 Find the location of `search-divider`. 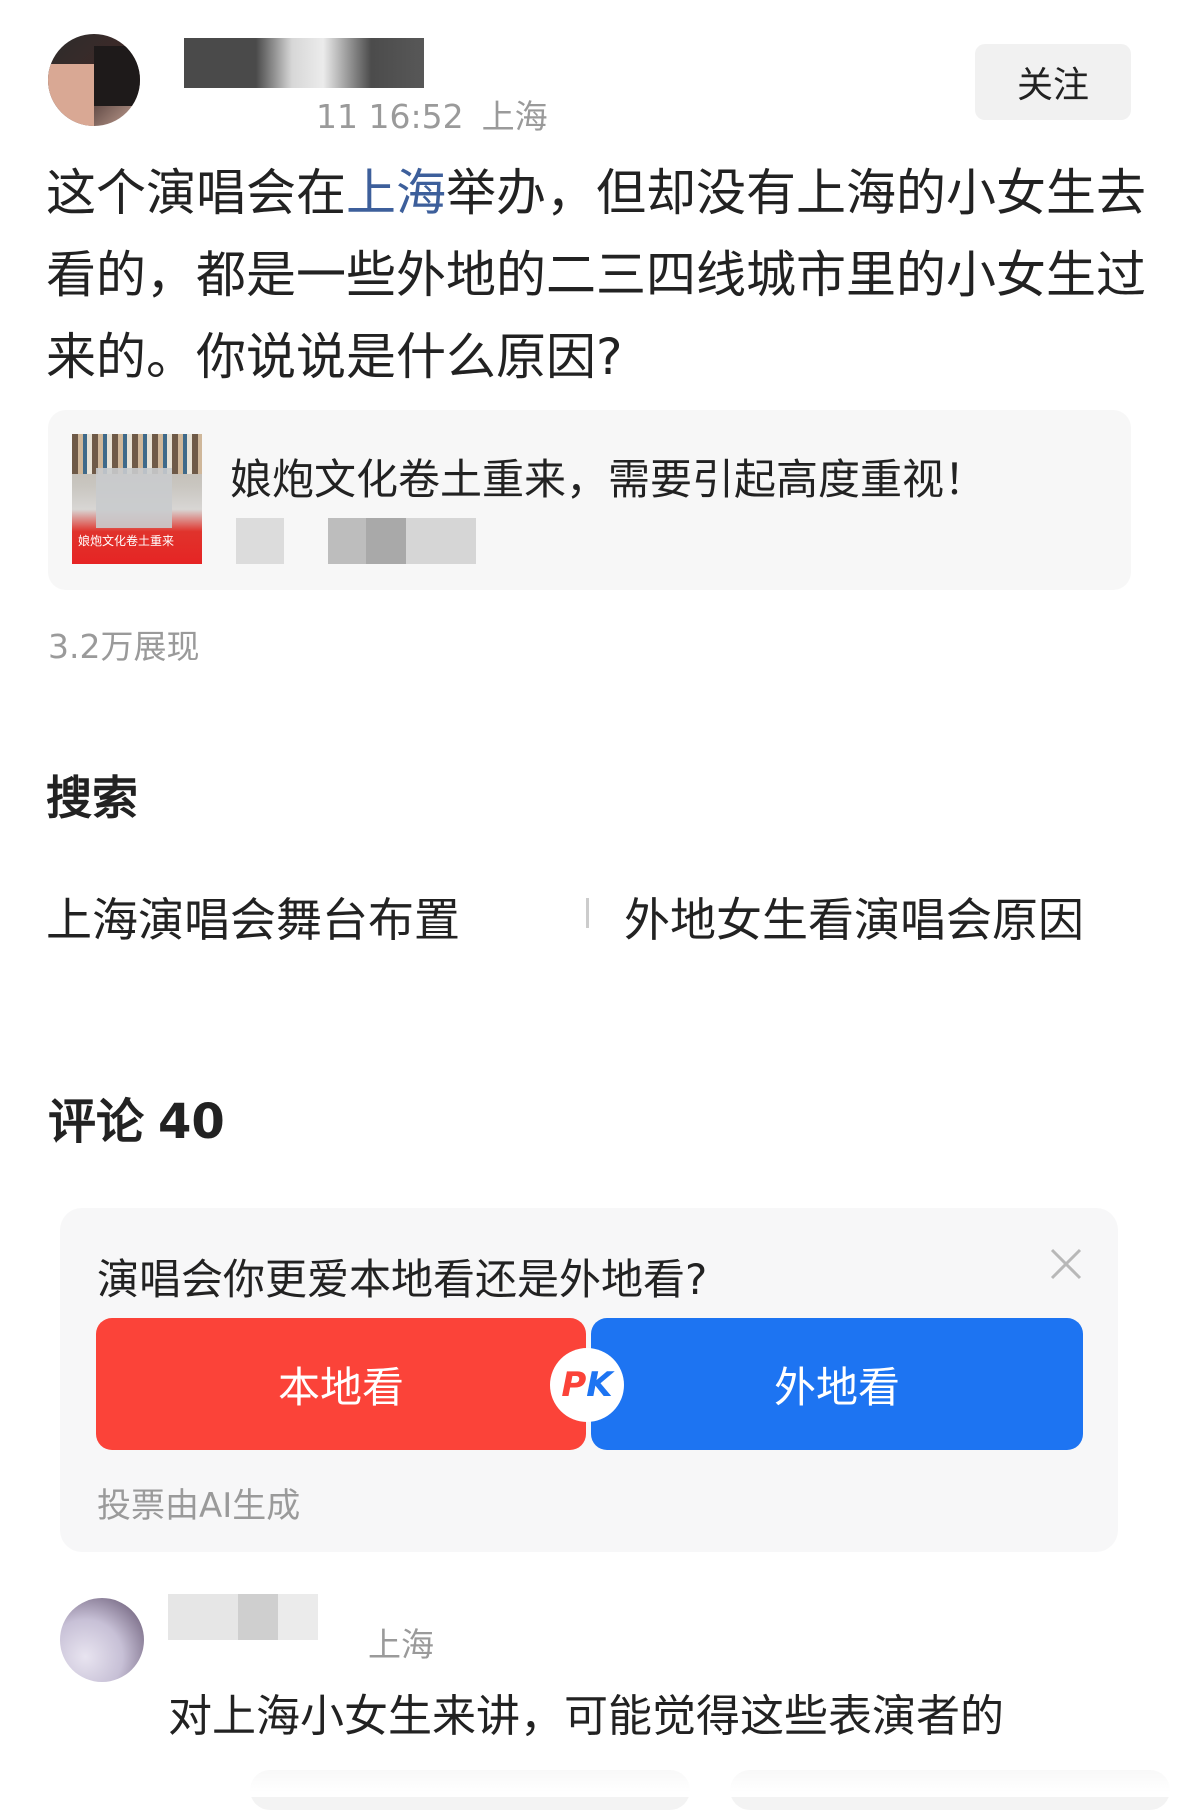

search-divider is located at coordinates (587, 913).